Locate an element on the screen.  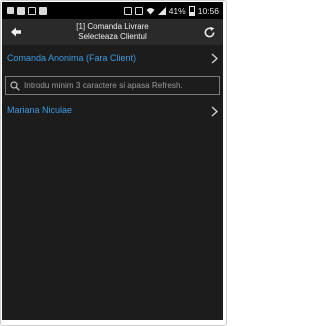
nfc-icon is located at coordinates (127, 10).